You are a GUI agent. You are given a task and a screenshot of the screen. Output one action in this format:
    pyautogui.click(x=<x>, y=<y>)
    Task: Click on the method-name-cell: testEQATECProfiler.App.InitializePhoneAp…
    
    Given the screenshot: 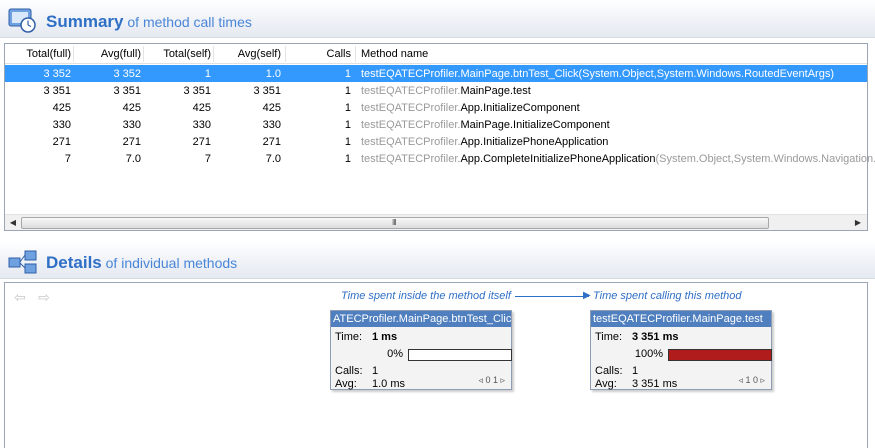 What is the action you would take?
    pyautogui.click(x=484, y=142)
    